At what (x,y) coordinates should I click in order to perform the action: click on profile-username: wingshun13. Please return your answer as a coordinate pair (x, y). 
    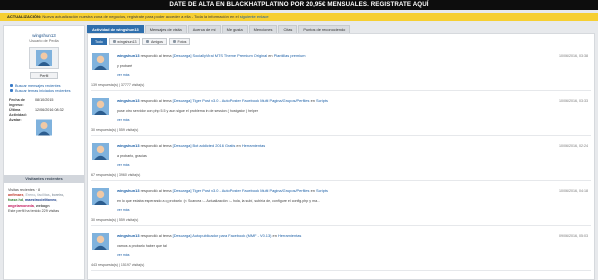
    Looking at the image, I should click on (44, 35).